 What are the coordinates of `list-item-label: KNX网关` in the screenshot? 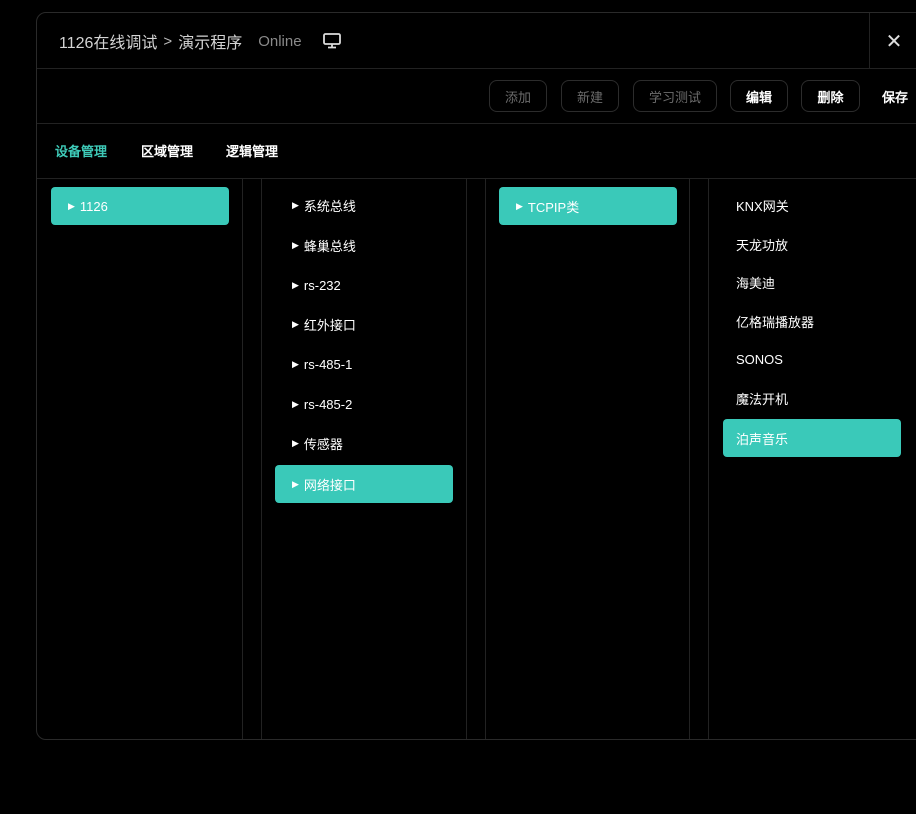 It's located at (762, 206).